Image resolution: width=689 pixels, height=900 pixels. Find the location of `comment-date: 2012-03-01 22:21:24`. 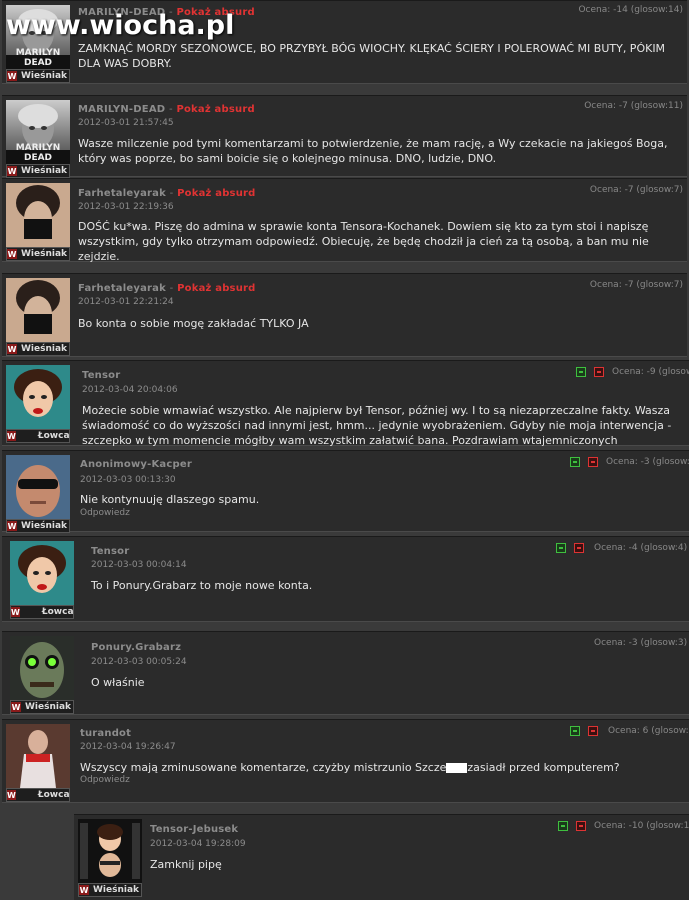

comment-date: 2012-03-01 22:21:24 is located at coordinates (126, 302).